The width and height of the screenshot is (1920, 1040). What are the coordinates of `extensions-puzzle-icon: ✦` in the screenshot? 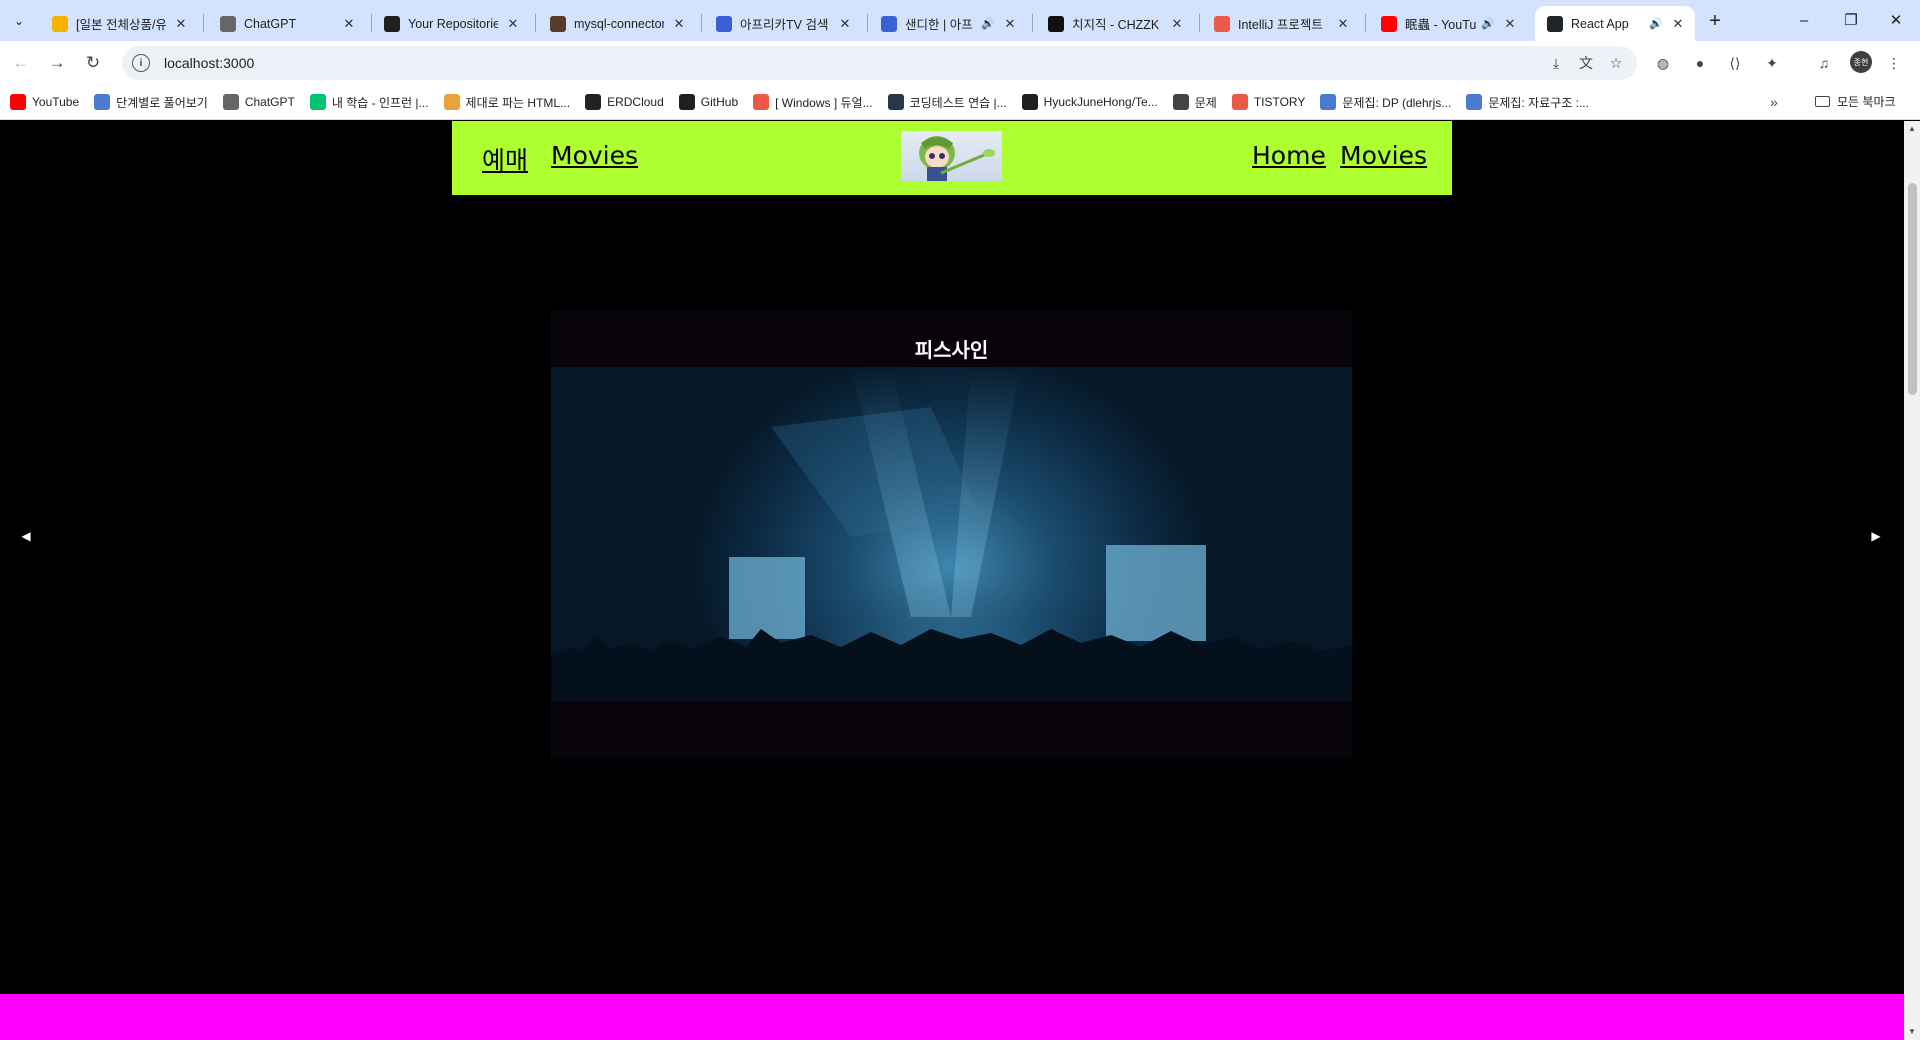 It's located at (1772, 63).